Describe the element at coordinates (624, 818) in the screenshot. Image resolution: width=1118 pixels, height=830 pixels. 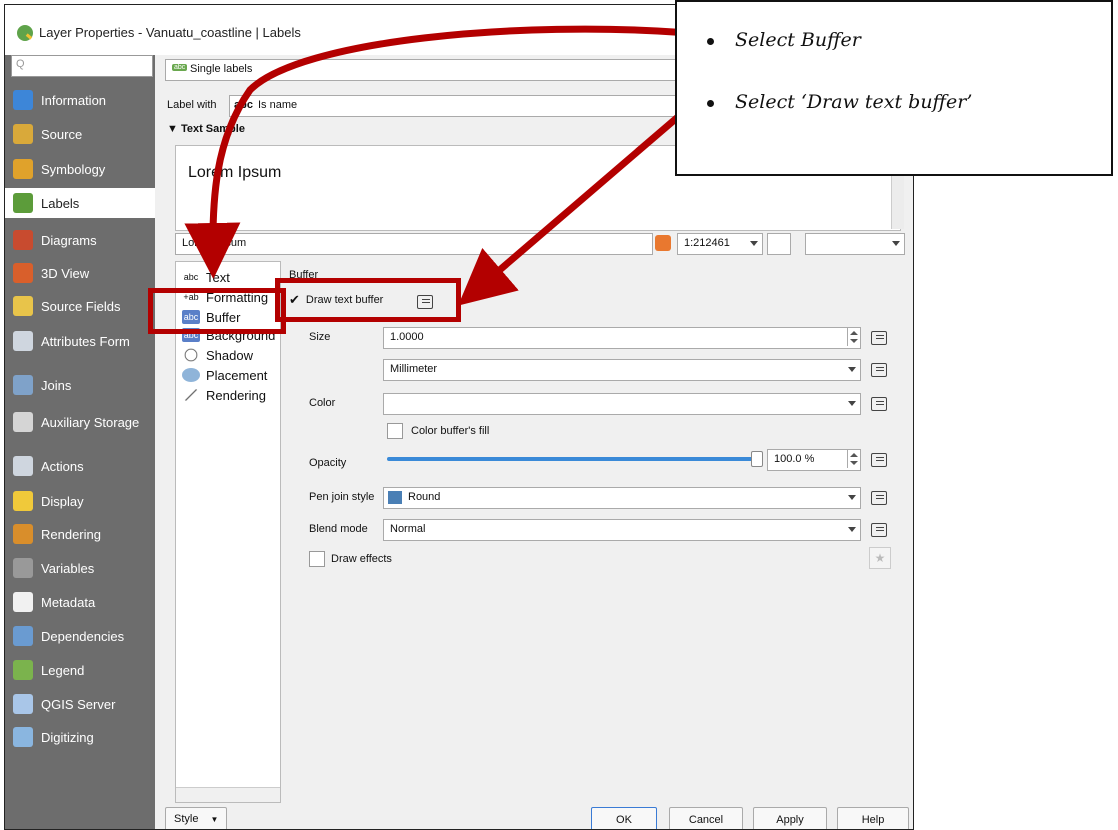
I see `ok-button: OK` at that location.